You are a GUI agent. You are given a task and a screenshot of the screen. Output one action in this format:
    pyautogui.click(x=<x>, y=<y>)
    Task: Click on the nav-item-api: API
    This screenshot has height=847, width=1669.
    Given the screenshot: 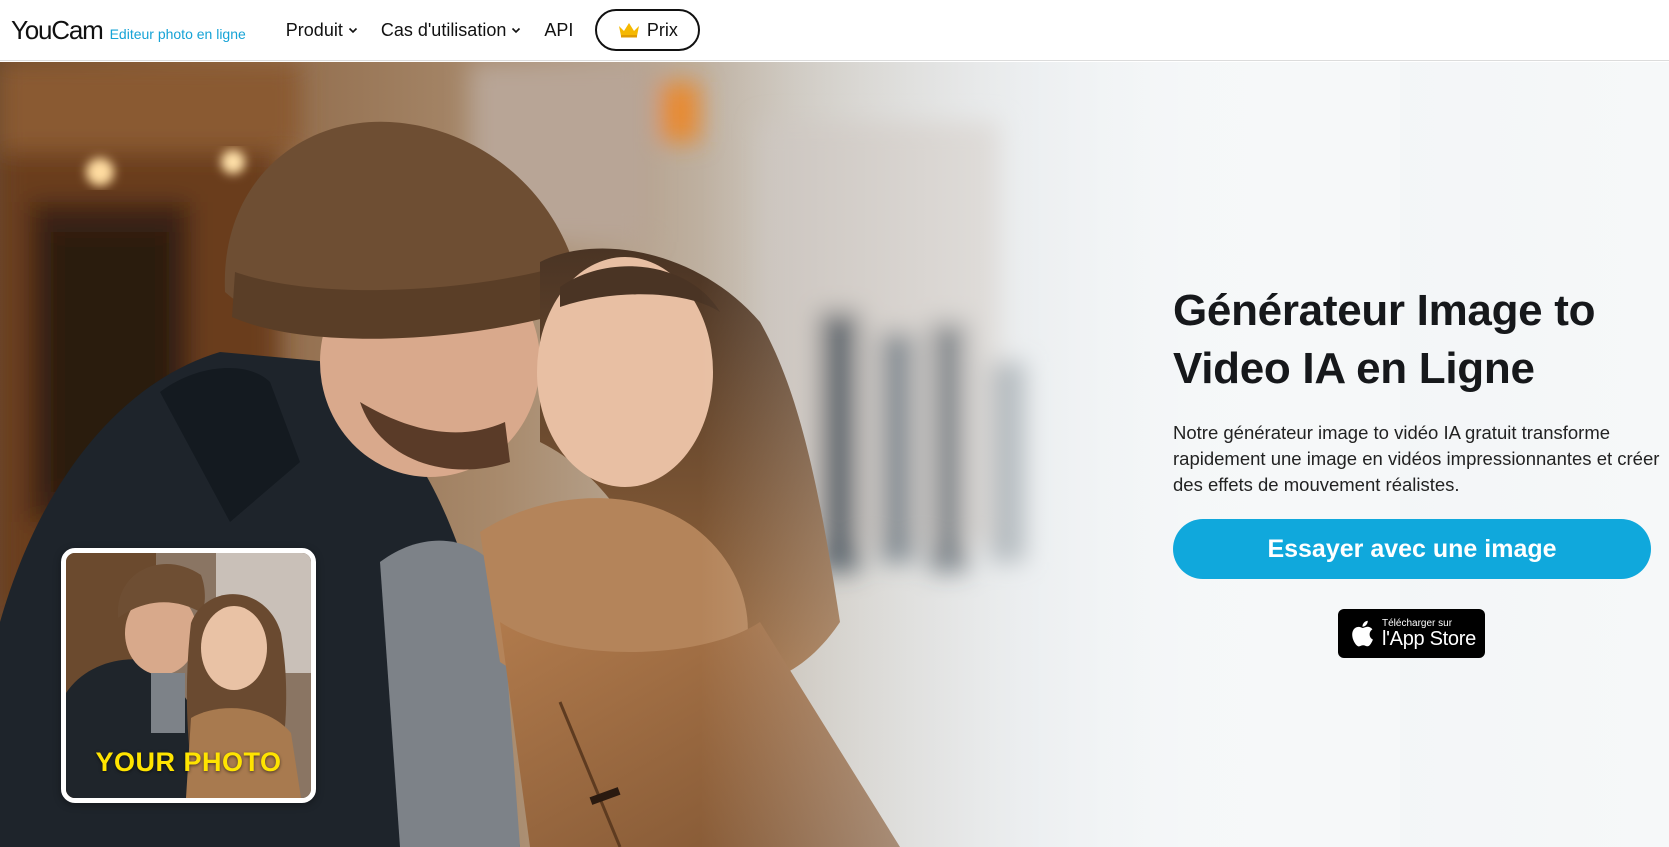 What is the action you would take?
    pyautogui.click(x=558, y=30)
    